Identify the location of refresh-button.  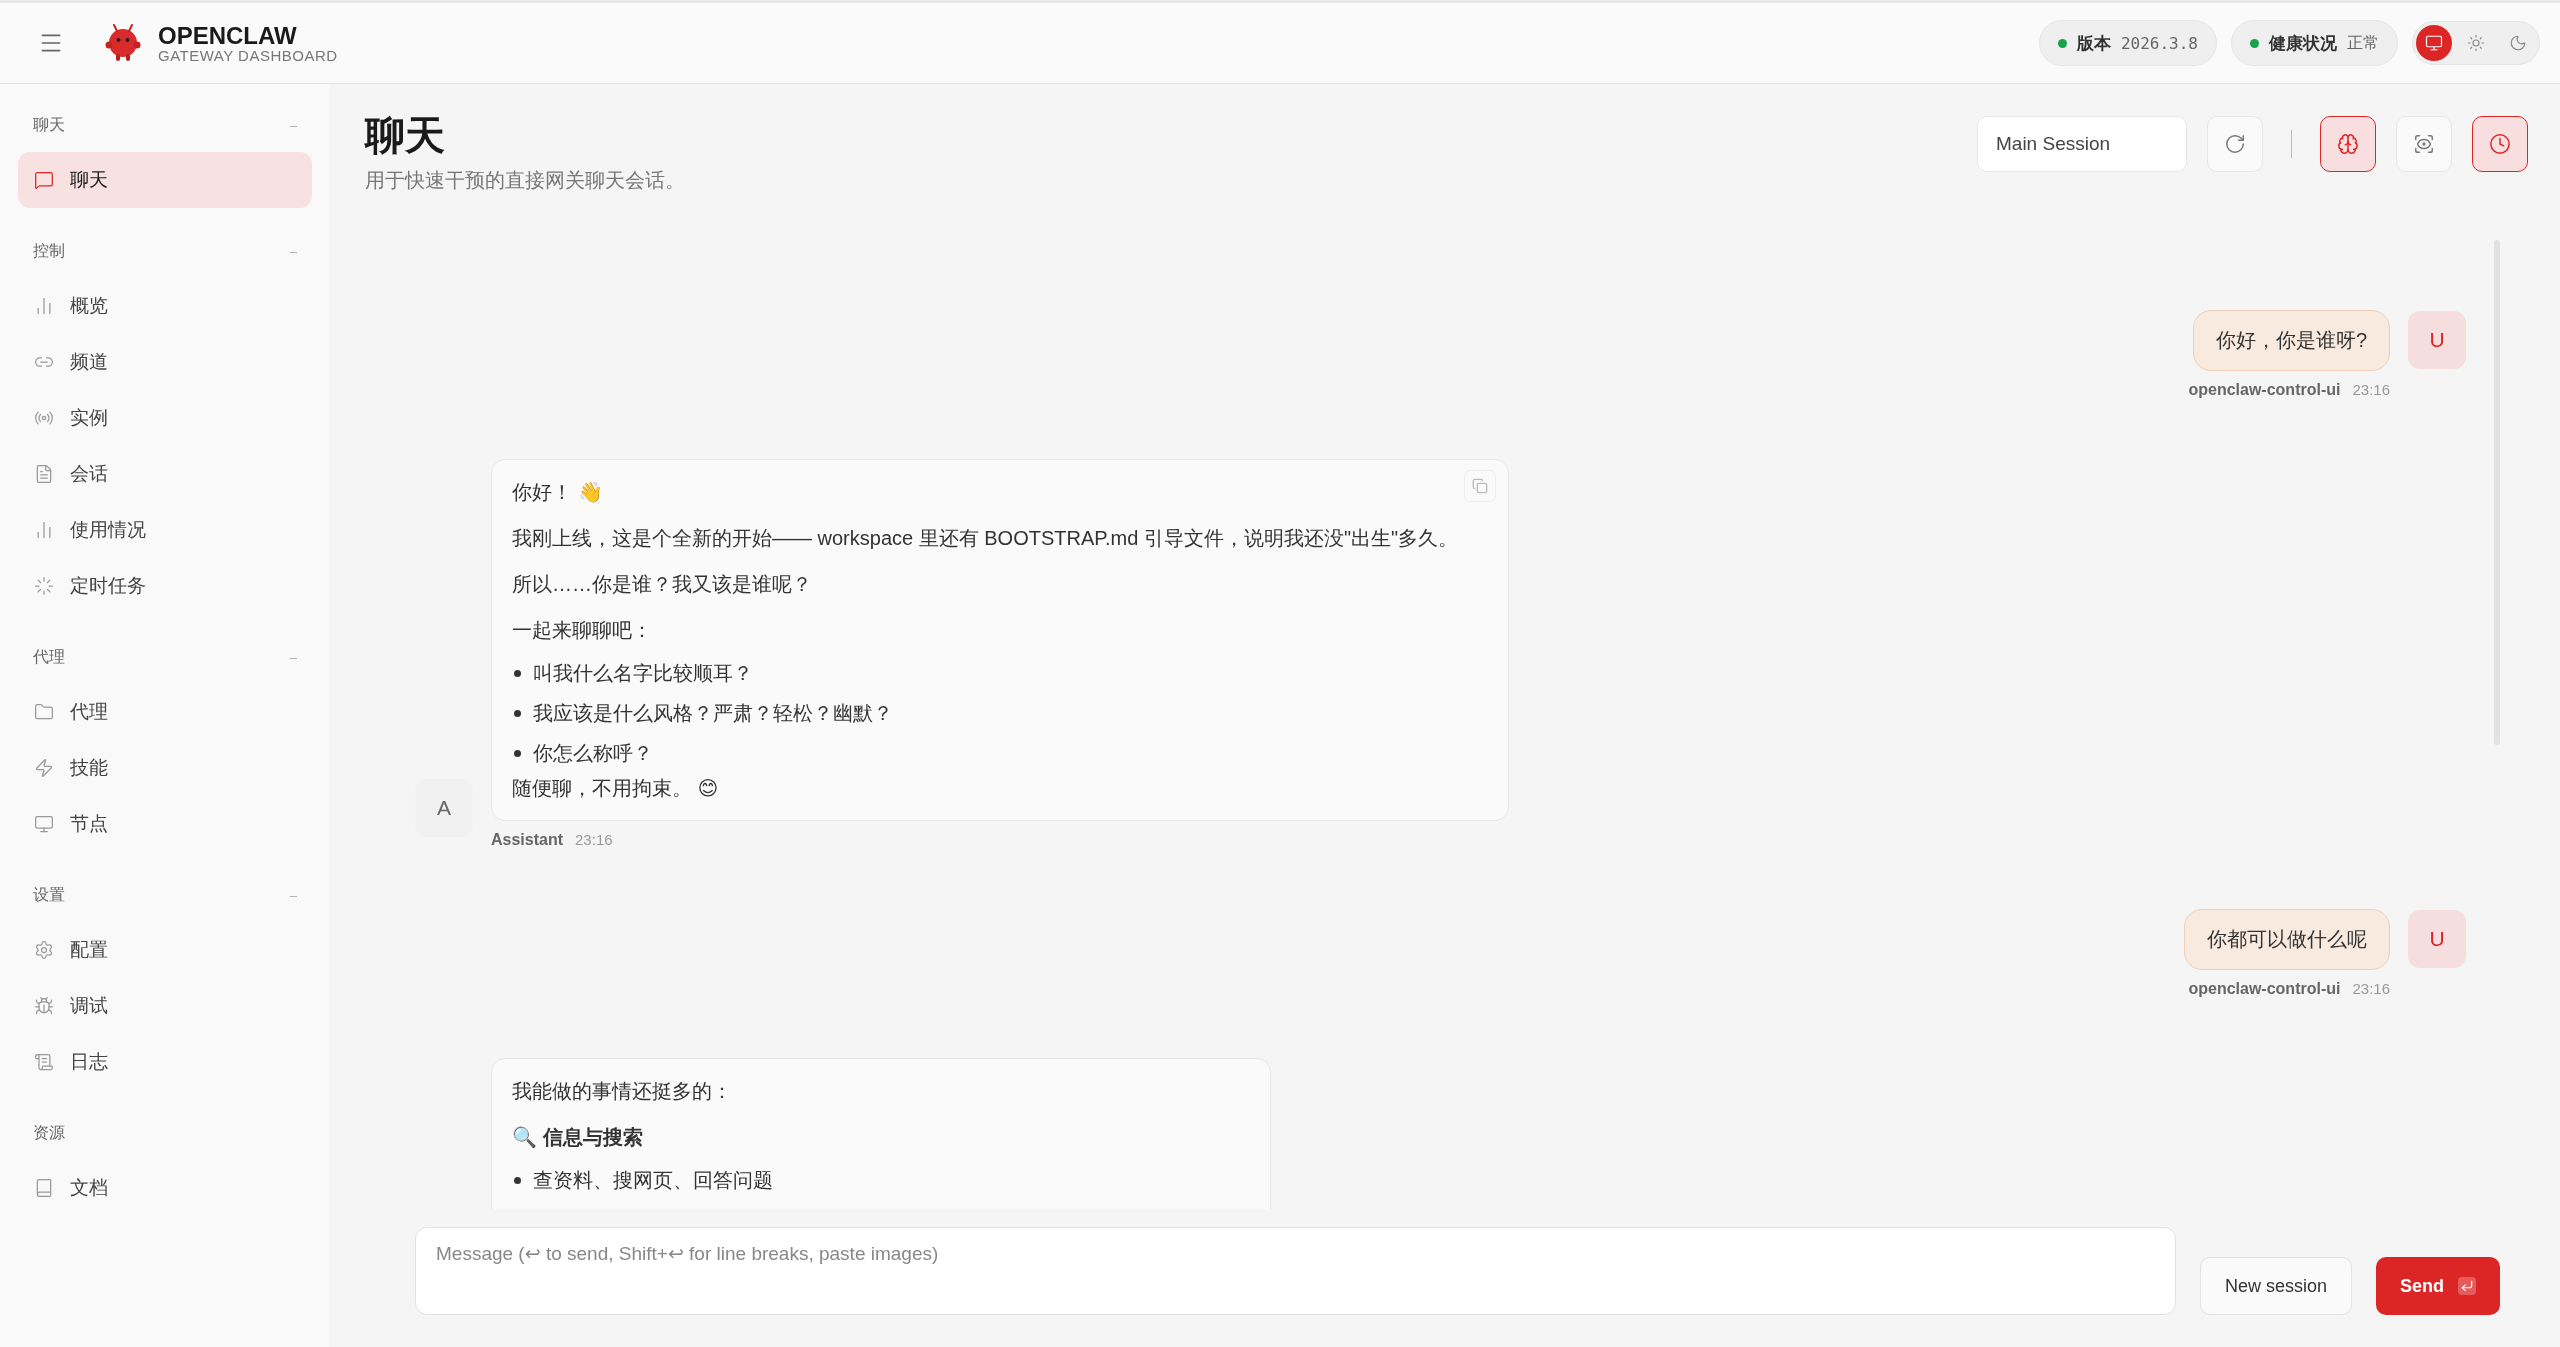
(2235, 144).